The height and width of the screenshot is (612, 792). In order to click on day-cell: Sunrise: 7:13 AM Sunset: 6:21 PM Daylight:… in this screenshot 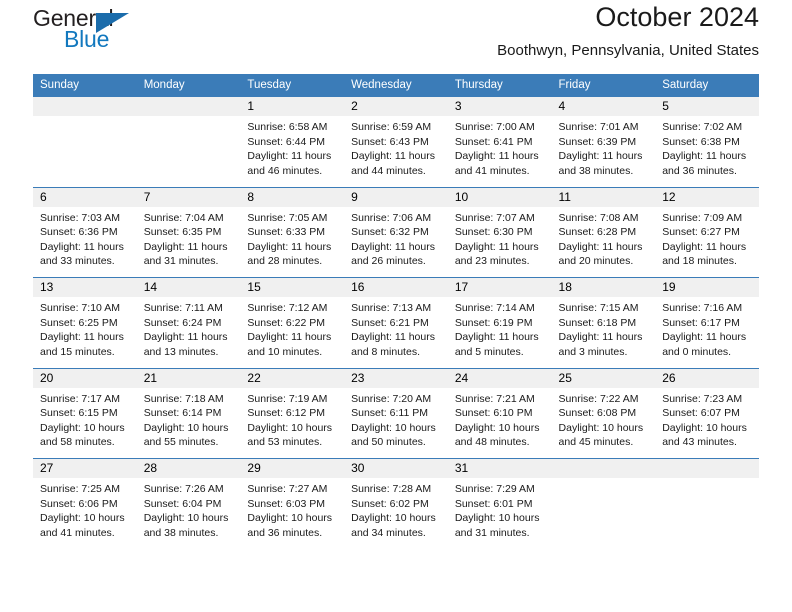, I will do `click(396, 331)`.